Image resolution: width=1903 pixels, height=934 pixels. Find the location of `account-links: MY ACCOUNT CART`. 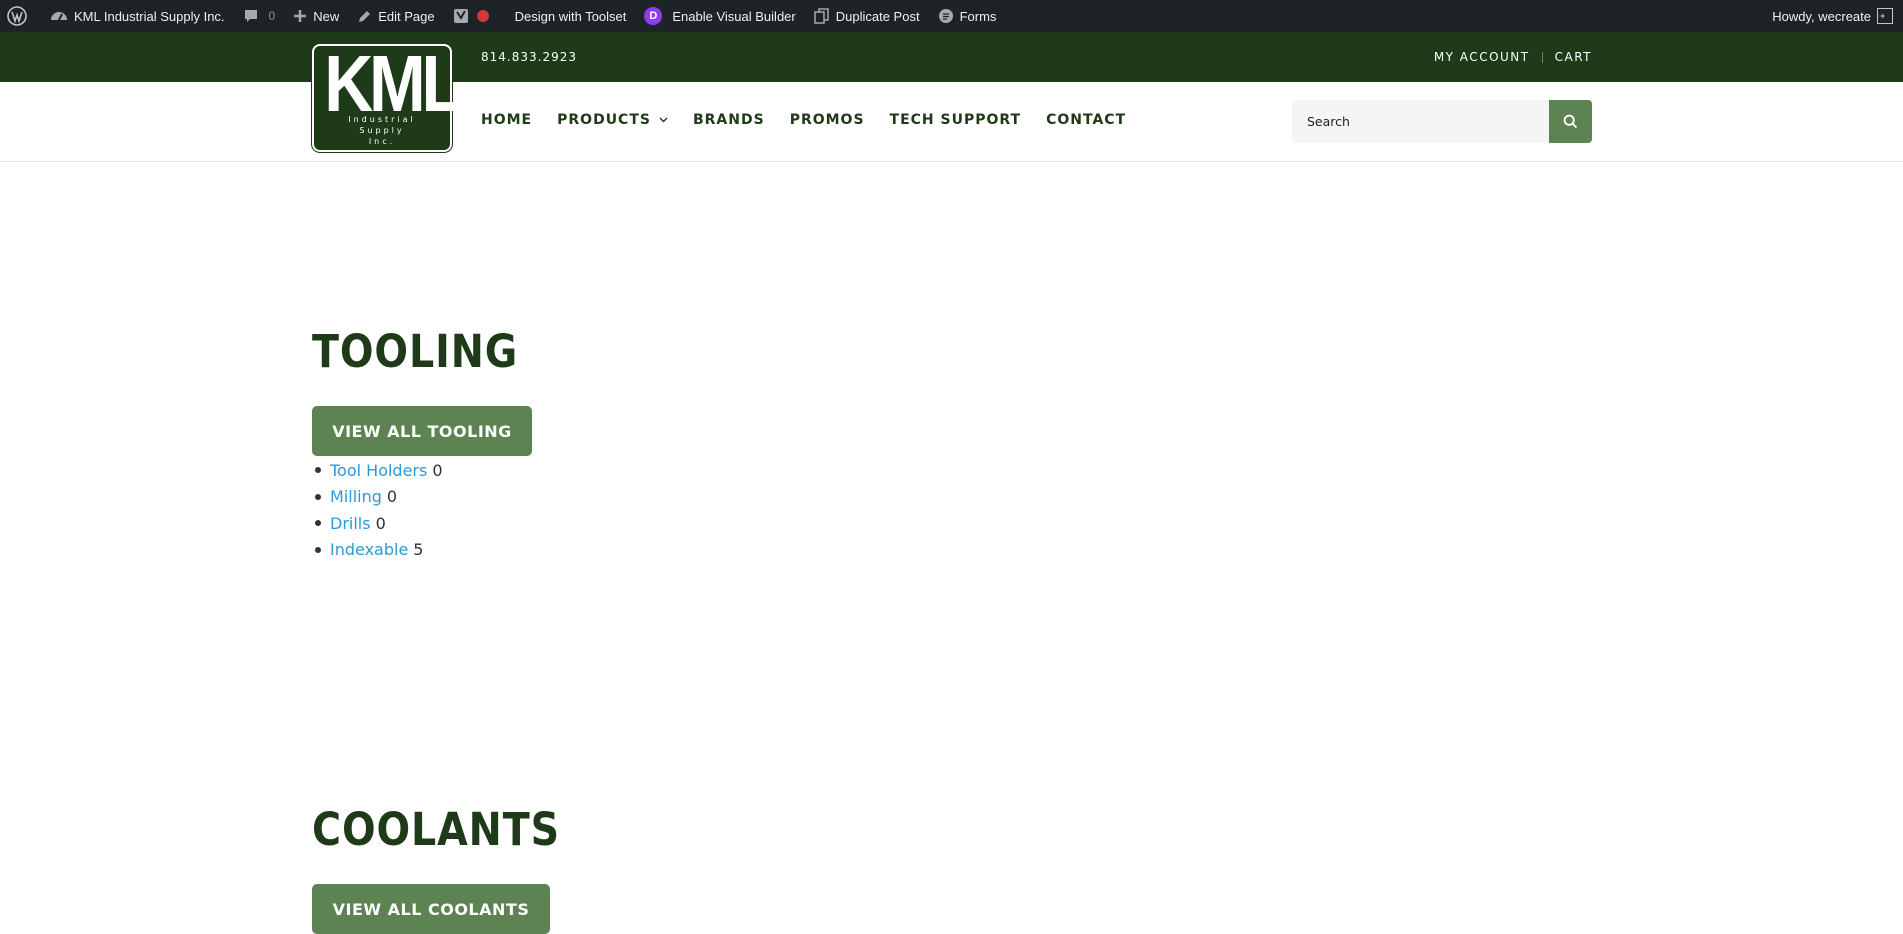

account-links: MY ACCOUNT CART is located at coordinates (1513, 57).